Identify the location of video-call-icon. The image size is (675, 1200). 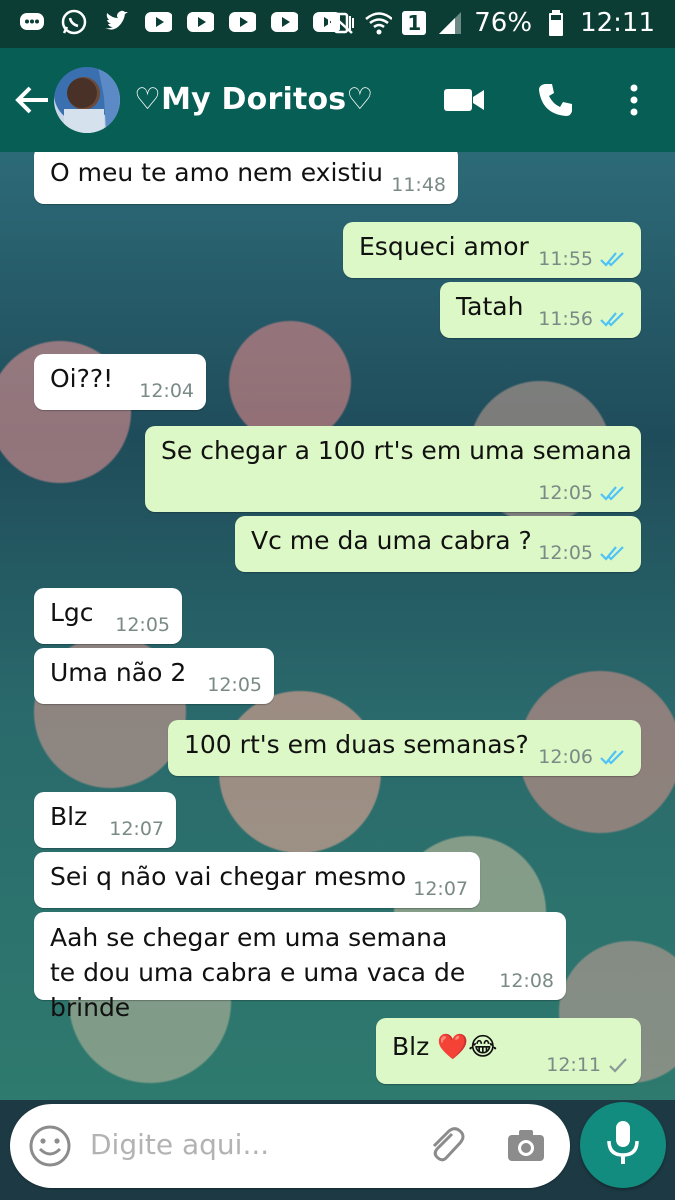
(464, 100).